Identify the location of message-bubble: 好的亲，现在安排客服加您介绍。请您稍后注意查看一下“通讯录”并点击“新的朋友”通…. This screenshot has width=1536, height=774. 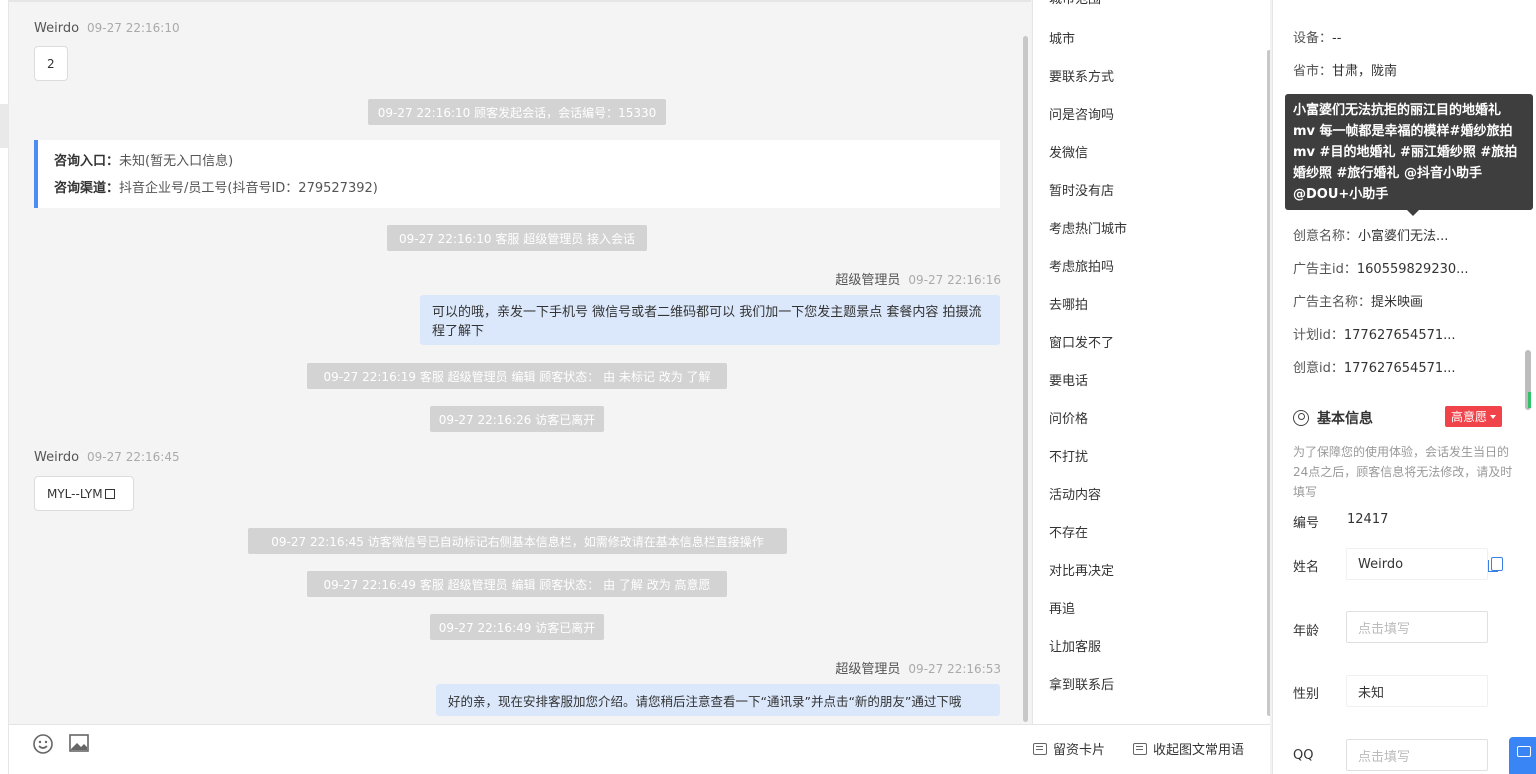
(718, 700).